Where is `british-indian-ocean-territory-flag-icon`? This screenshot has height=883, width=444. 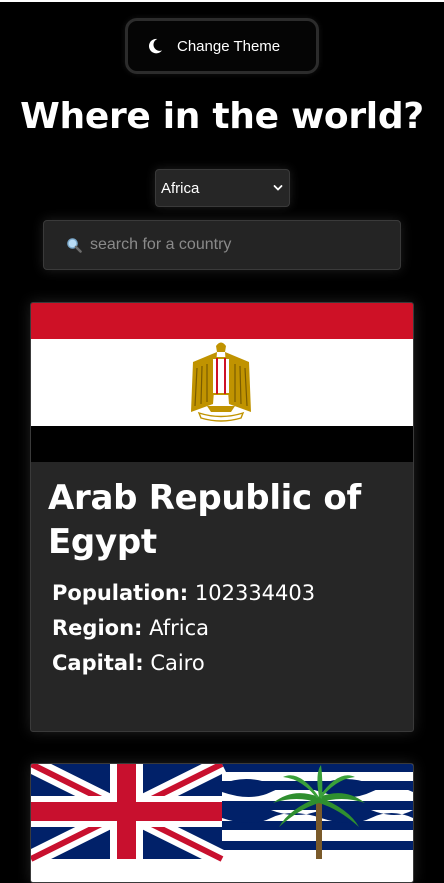
british-indian-ocean-territory-flag-icon is located at coordinates (222, 823).